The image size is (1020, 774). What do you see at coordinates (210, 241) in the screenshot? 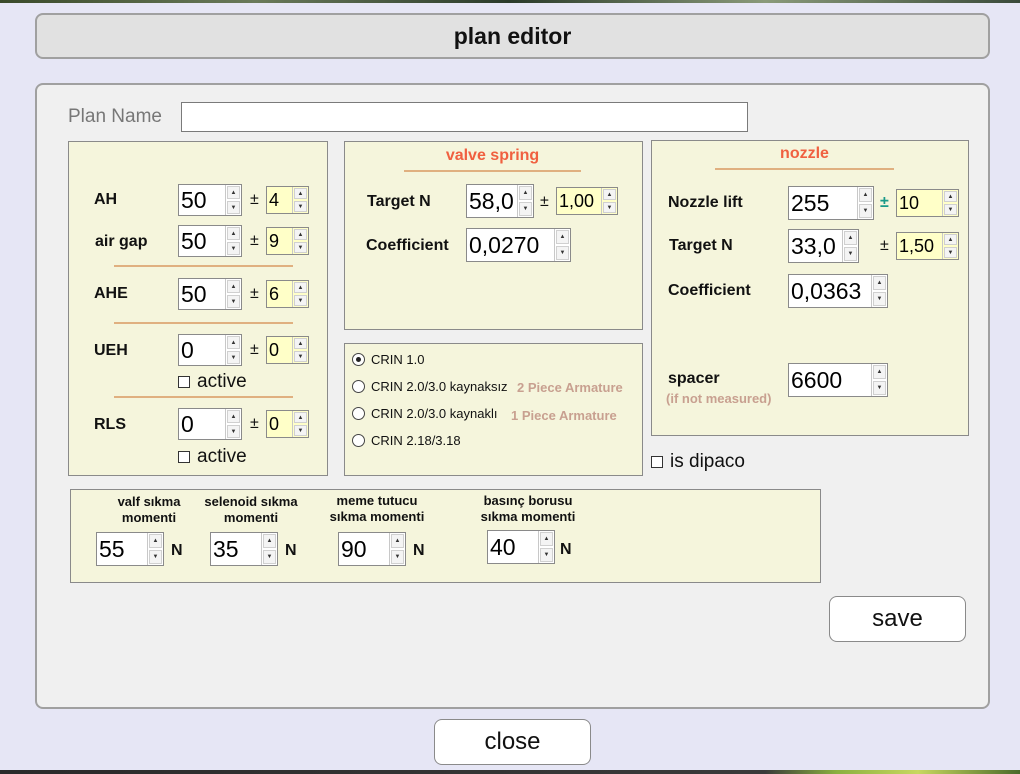
I see `air-gap-spinner: 50 ▲ ▼` at bounding box center [210, 241].